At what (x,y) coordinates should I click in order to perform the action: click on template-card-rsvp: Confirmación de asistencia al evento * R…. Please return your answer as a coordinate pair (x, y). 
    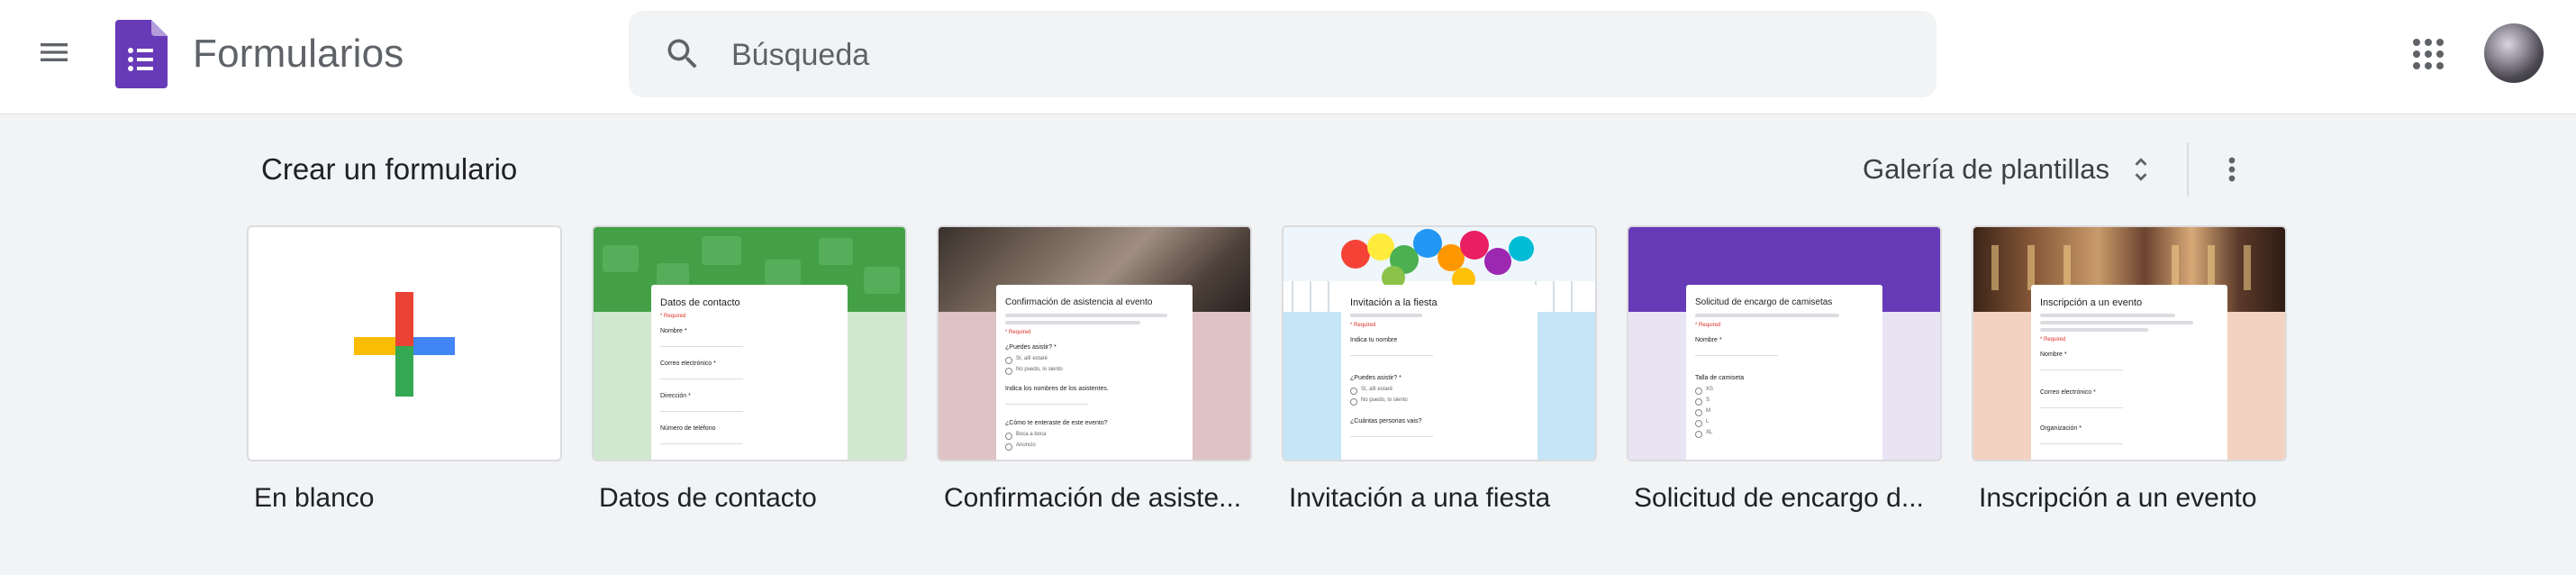
    Looking at the image, I should click on (1095, 370).